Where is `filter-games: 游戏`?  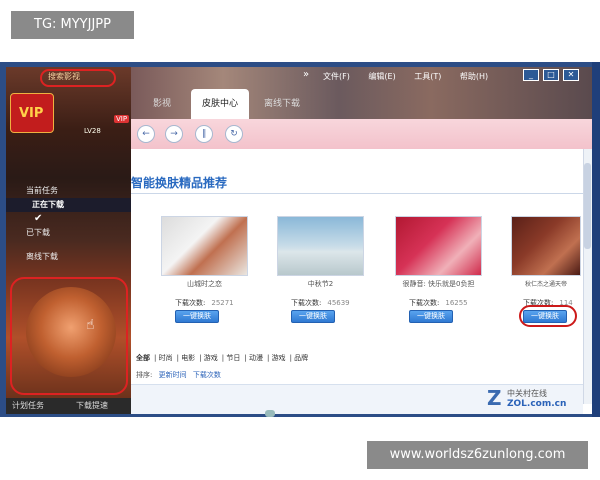 filter-games: 游戏 is located at coordinates (279, 358).